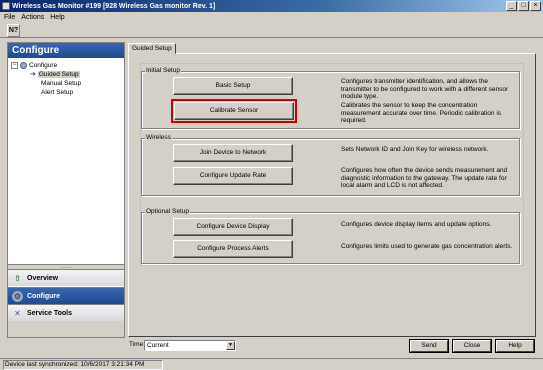 The image size is (543, 370). I want to click on menu-file: File, so click(9, 17).